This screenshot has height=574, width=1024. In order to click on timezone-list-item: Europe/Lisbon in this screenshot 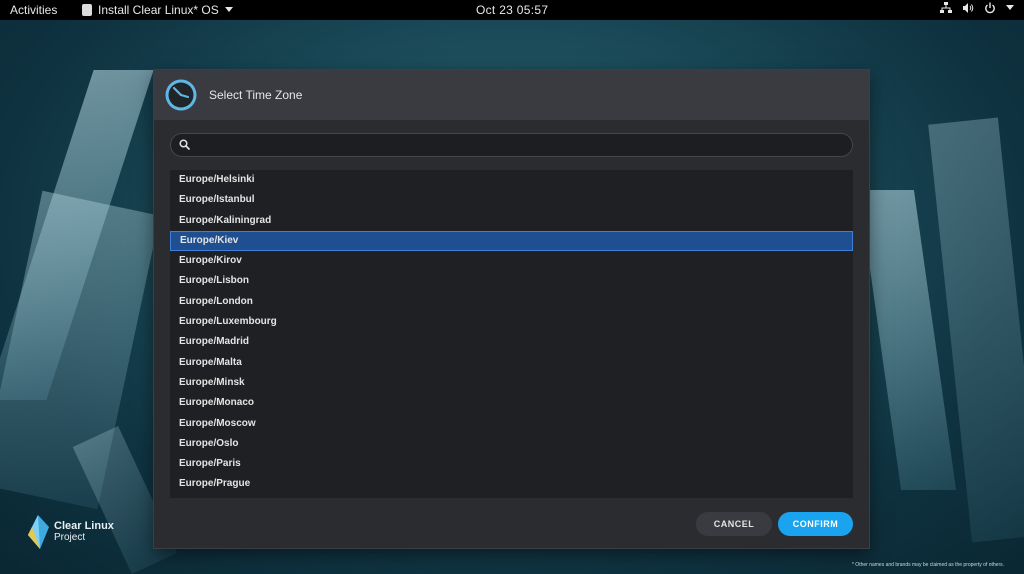, I will do `click(511, 281)`.